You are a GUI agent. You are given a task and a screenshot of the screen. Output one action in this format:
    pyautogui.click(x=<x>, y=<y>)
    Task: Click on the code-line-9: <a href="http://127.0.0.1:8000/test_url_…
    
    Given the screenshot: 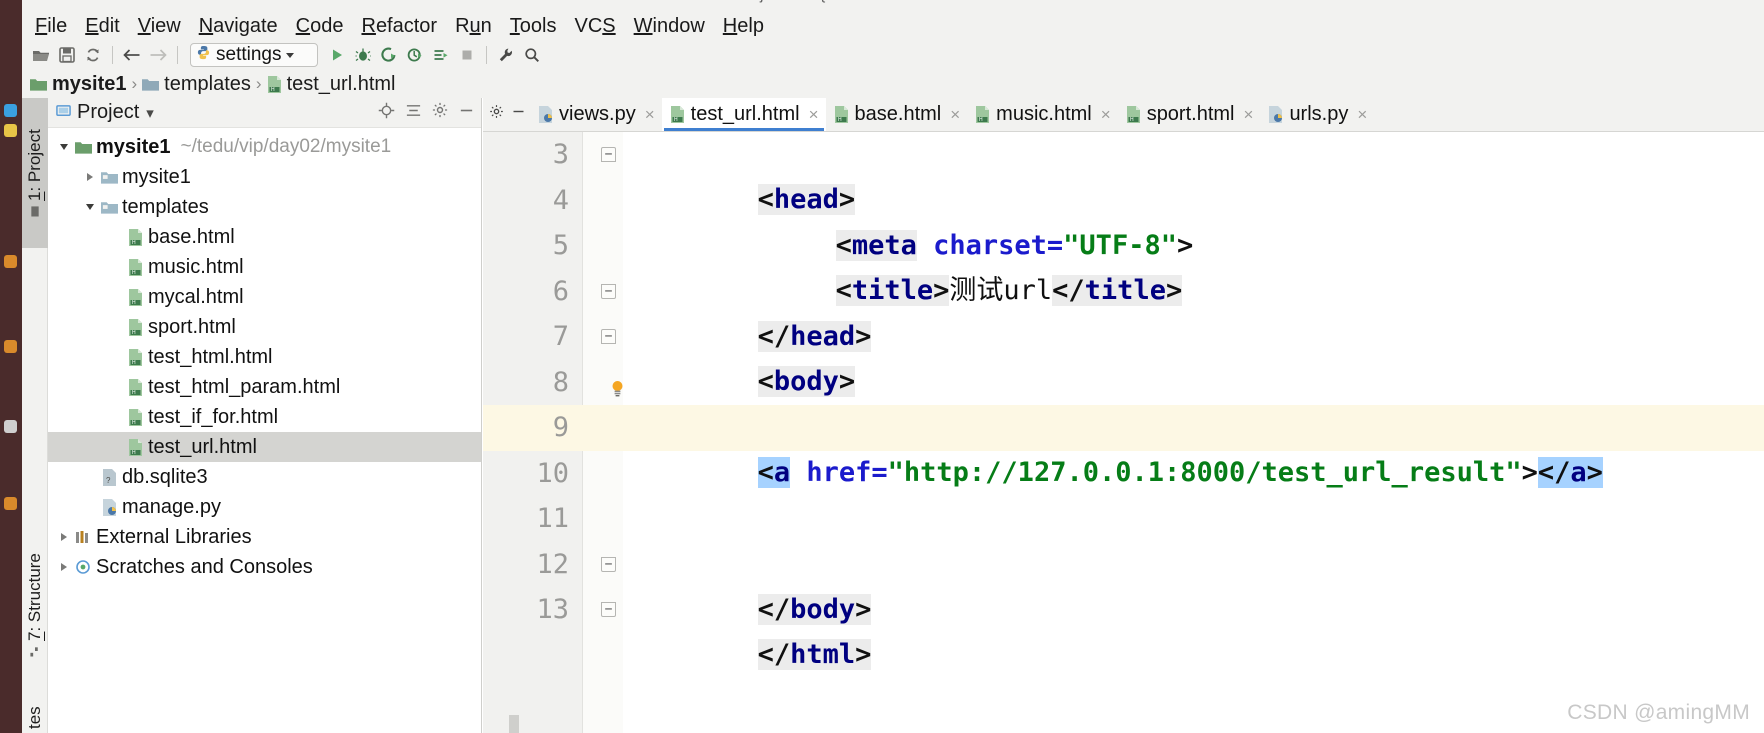 What is the action you would take?
    pyautogui.click(x=1180, y=472)
    